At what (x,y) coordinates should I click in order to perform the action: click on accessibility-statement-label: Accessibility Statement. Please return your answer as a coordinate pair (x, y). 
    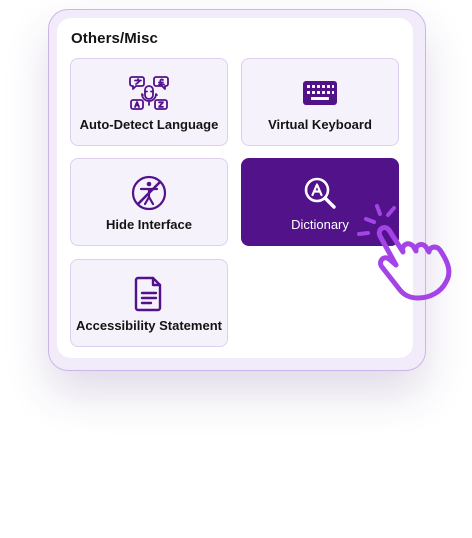
    Looking at the image, I should click on (149, 325).